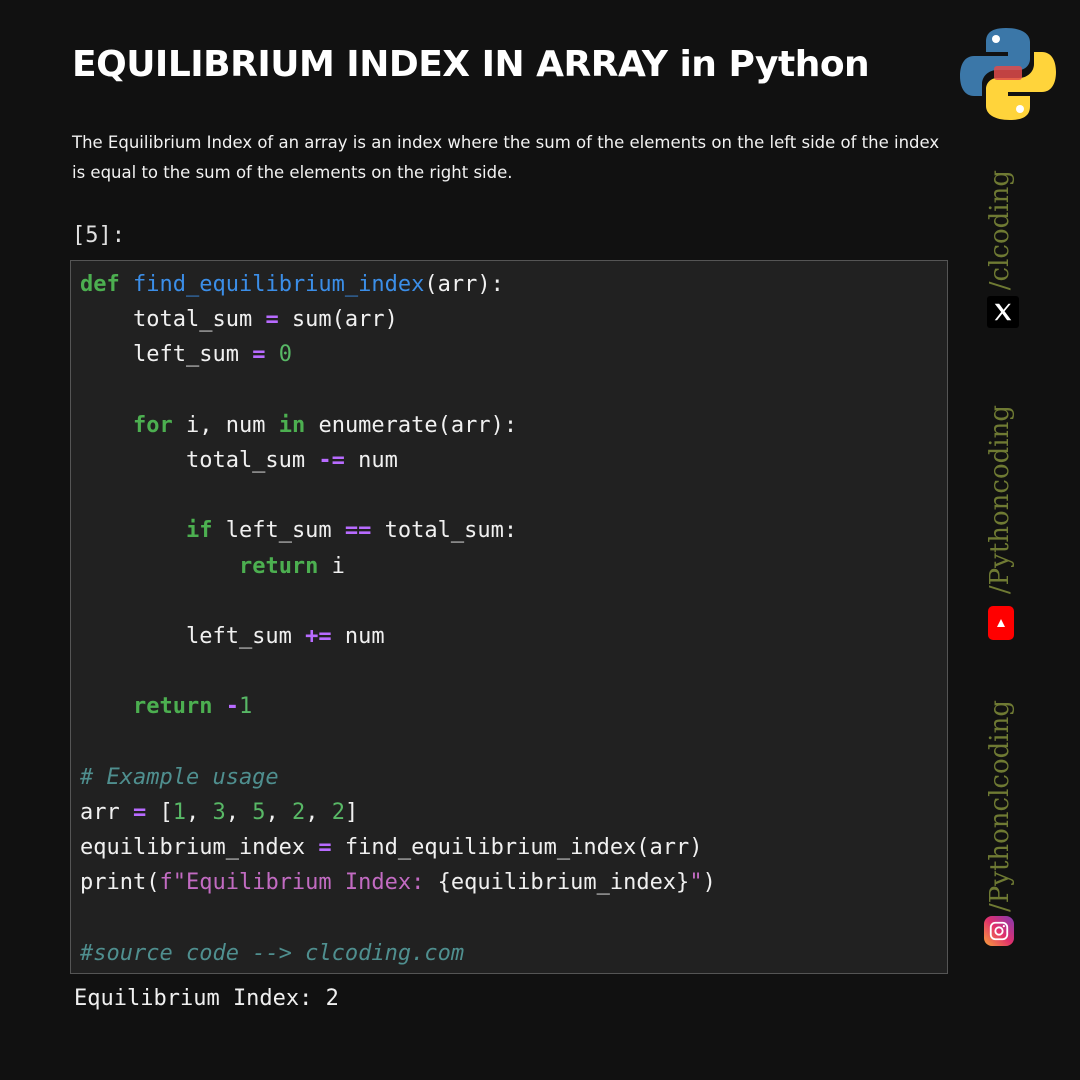 This screenshot has height=1080, width=1080. Describe the element at coordinates (398, 566) in the screenshot. I see `code-line: return i` at that location.